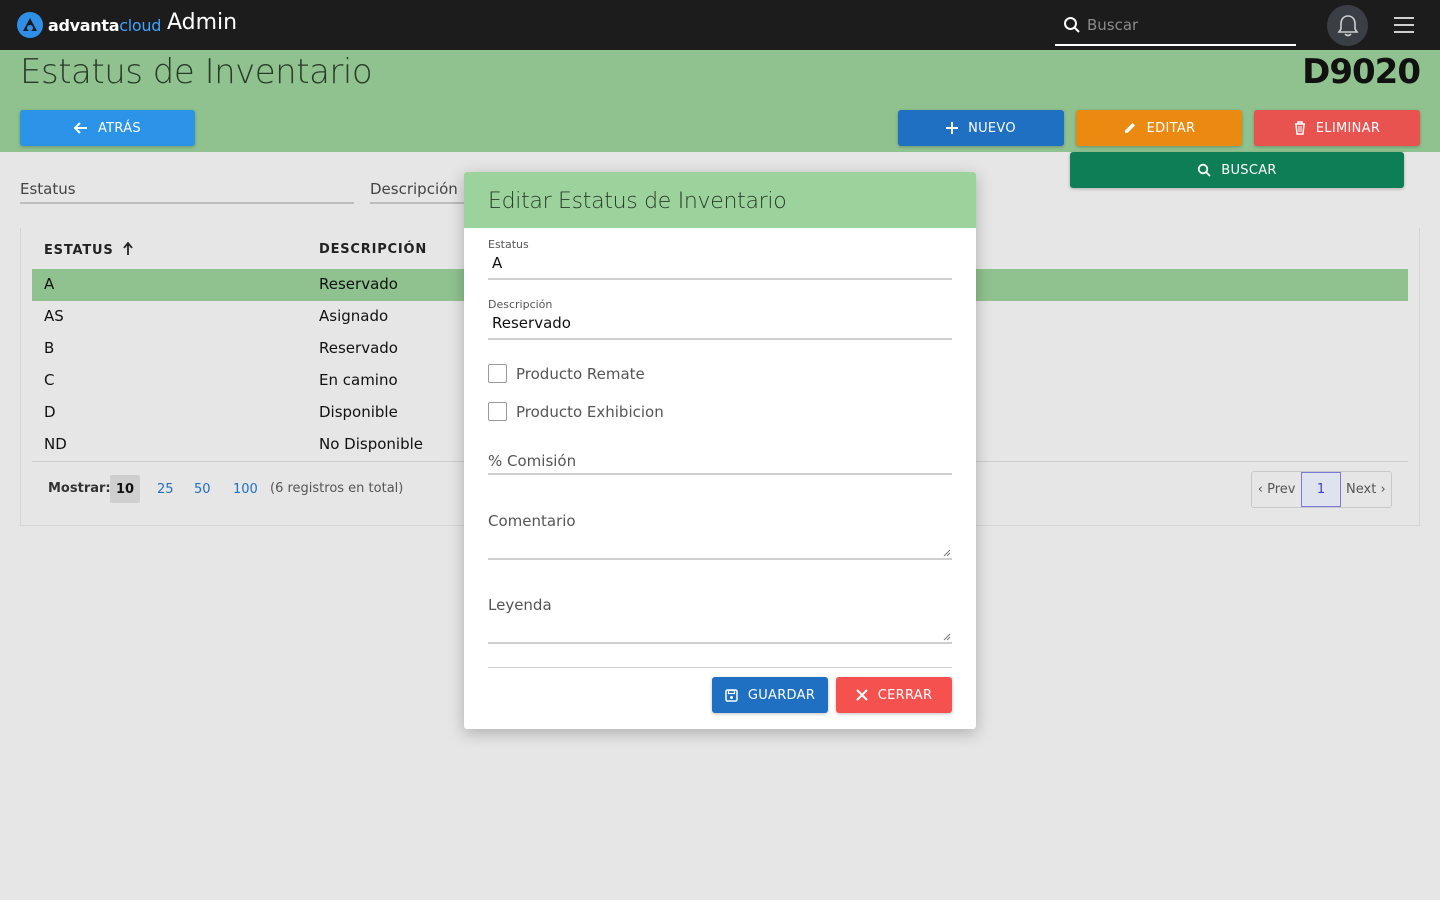 Image resolution: width=1440 pixels, height=900 pixels. I want to click on global-search, so click(1175, 26).